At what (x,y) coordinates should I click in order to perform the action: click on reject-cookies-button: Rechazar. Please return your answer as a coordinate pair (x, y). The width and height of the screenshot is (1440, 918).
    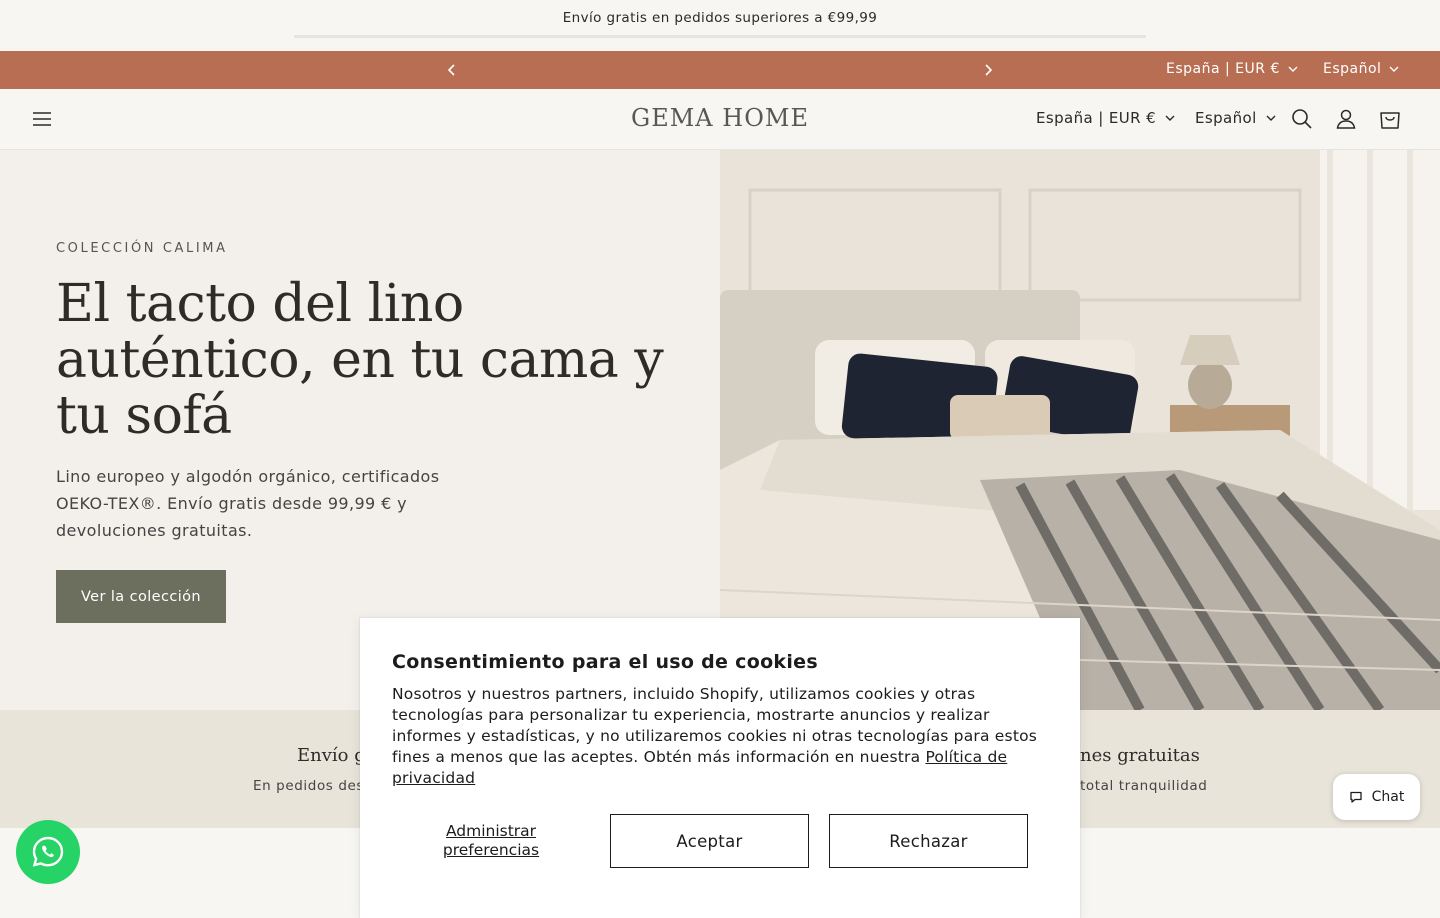
    Looking at the image, I should click on (928, 841).